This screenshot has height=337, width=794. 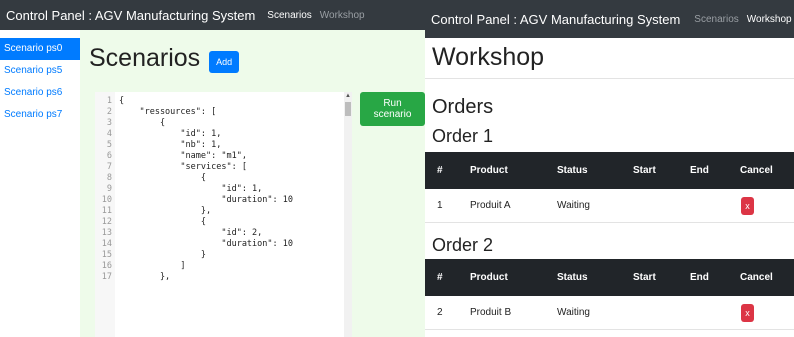 I want to click on line-number: 3, so click(x=109, y=123).